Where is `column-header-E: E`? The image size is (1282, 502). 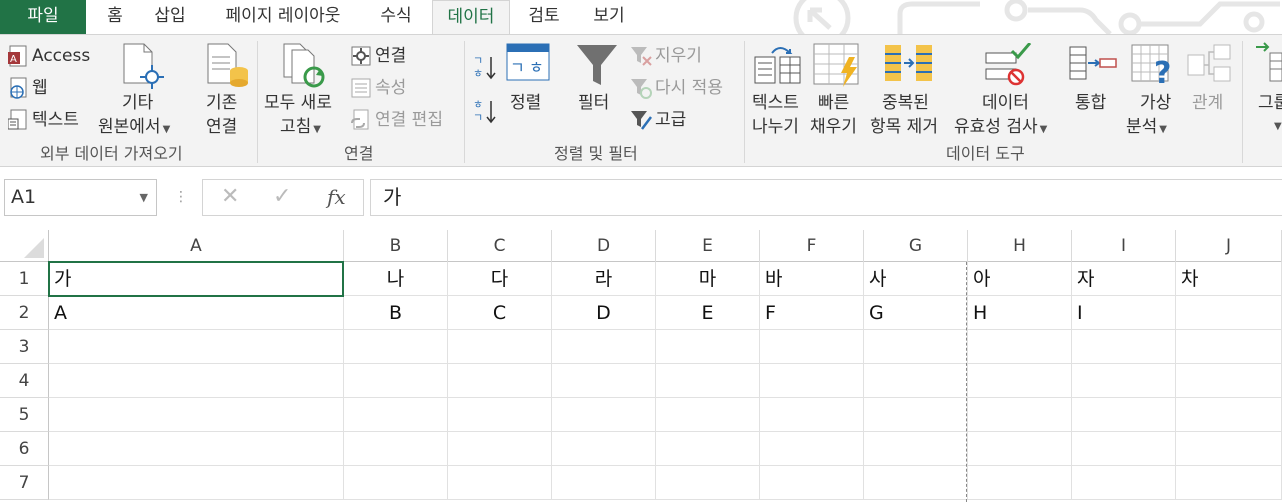 column-header-E: E is located at coordinates (708, 246).